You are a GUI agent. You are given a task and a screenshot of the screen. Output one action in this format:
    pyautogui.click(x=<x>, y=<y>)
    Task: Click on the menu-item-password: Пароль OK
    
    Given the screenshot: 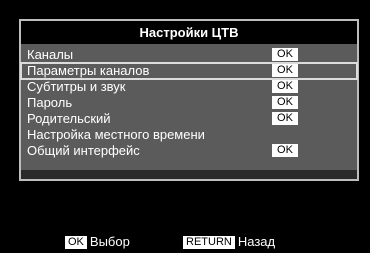 What is the action you would take?
    pyautogui.click(x=189, y=103)
    